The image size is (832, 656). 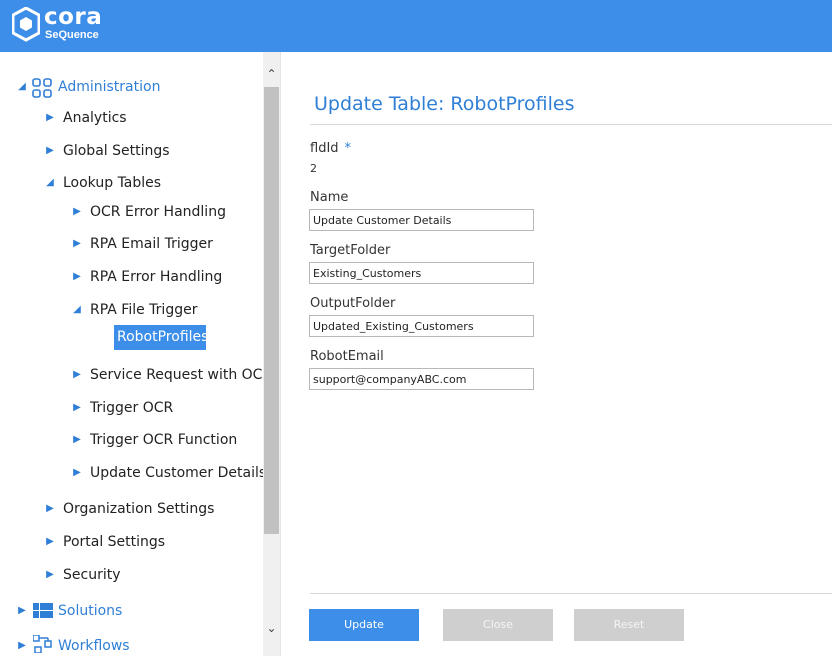 I want to click on target-folder-label: TargetFolder, so click(x=350, y=250).